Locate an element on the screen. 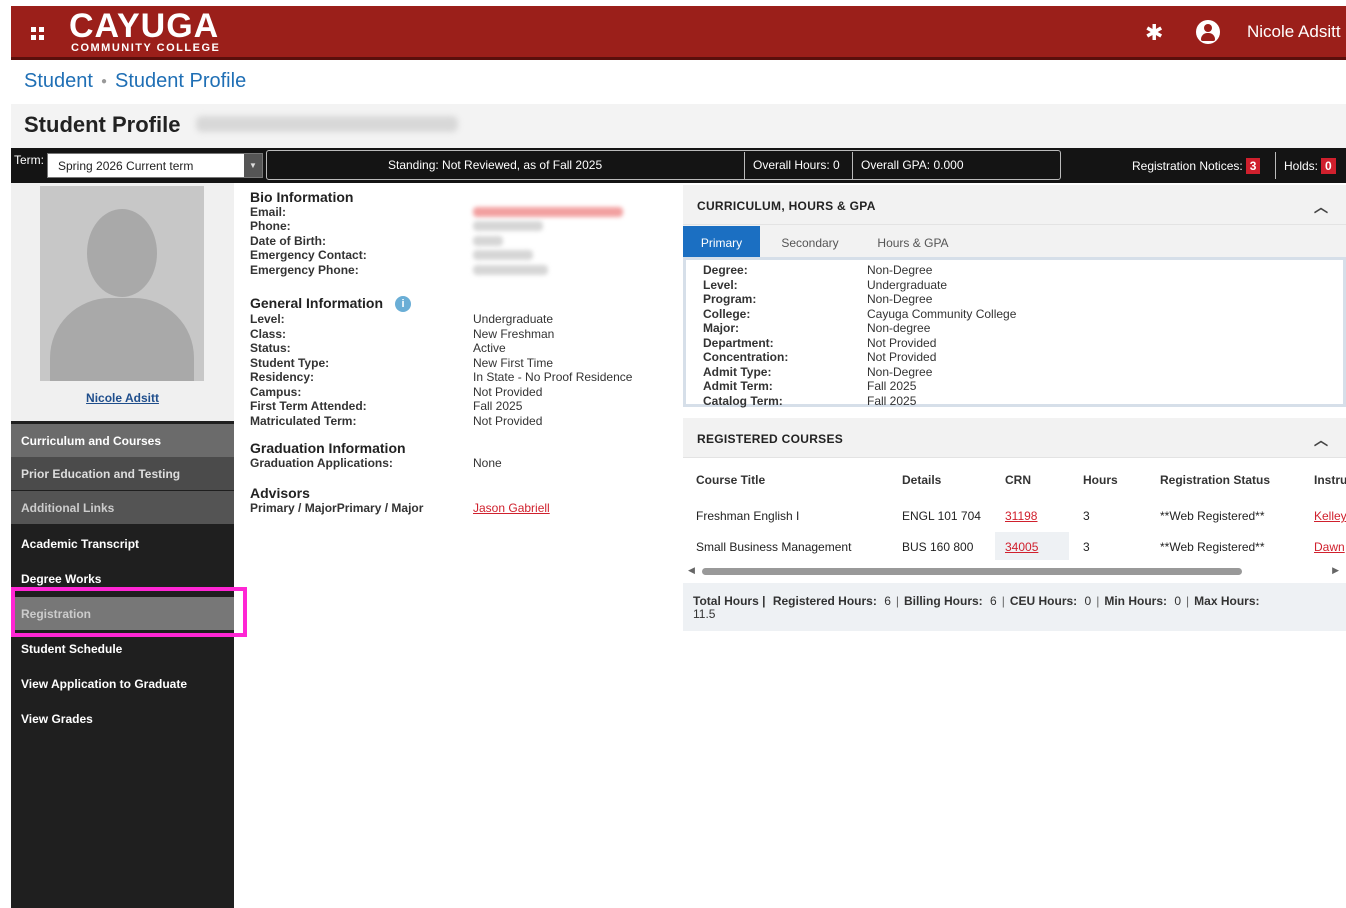 Image resolution: width=1346 pixels, height=908 pixels. sidebar-item-academic-transcript: Academic Transcript is located at coordinates (122, 543).